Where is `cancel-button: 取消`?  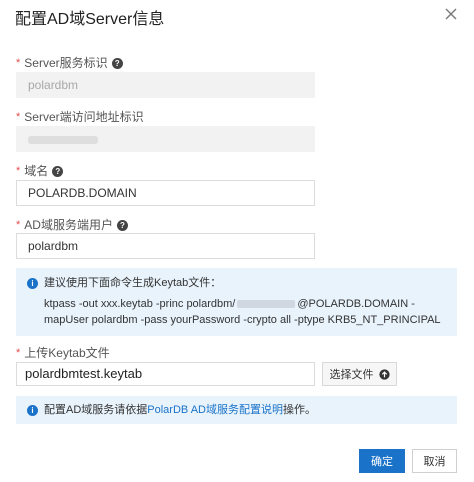
cancel-button: 取消 is located at coordinates (434, 461).